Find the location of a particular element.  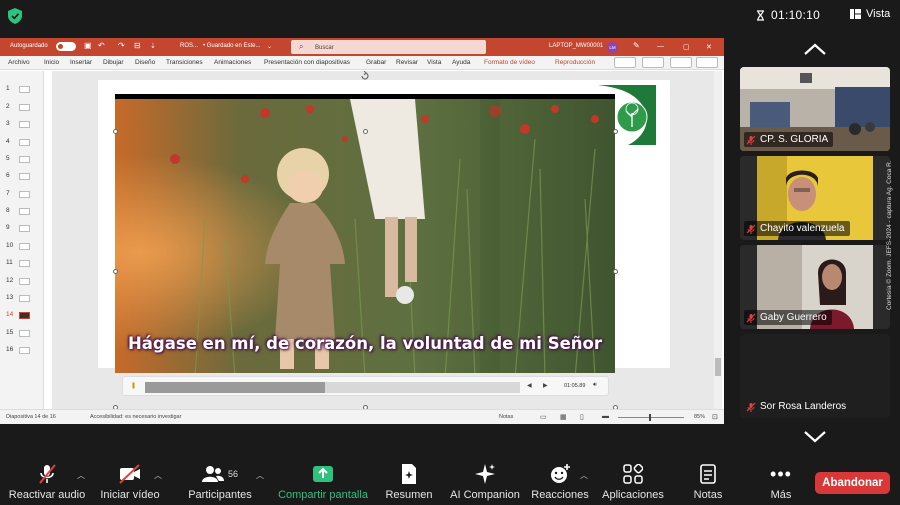

tab-formato-video: Formato de vídeo is located at coordinates (509, 62).